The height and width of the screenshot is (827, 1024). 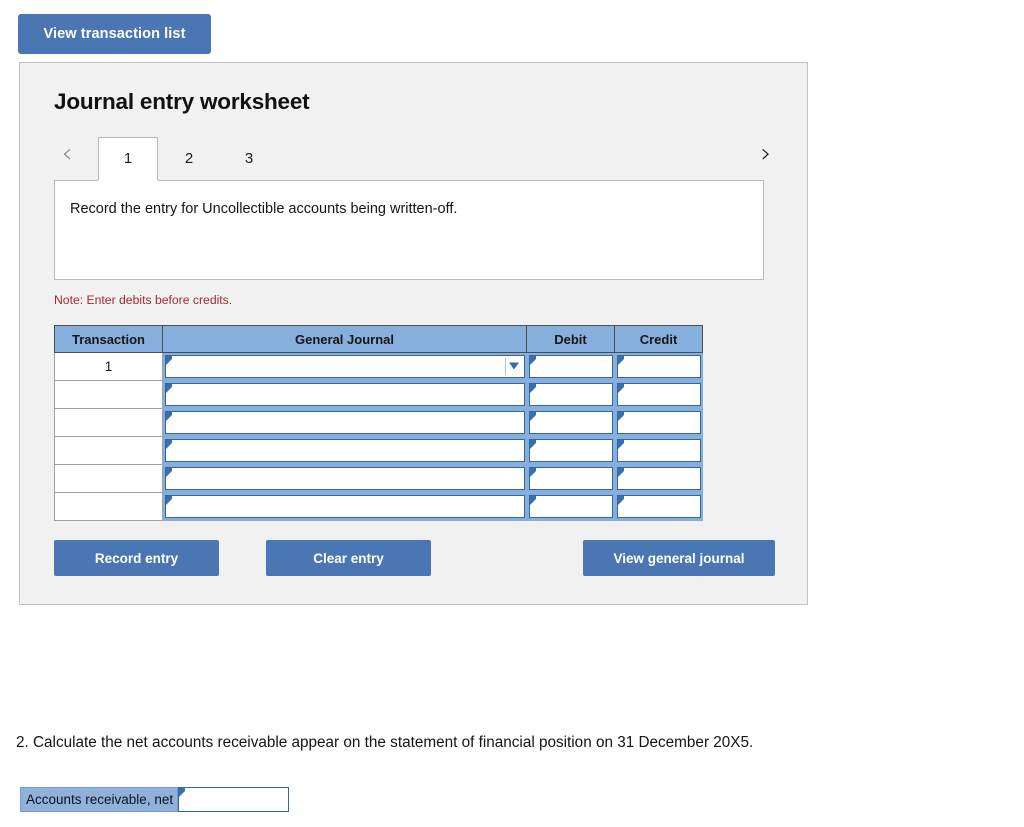 What do you see at coordinates (114, 34) in the screenshot?
I see `view-transaction-list-button: View transaction list` at bounding box center [114, 34].